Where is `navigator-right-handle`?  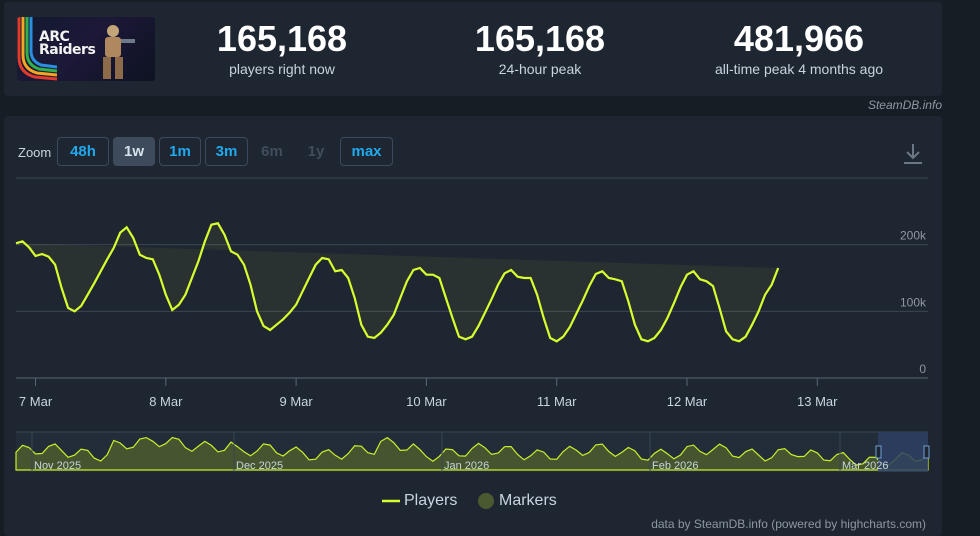 navigator-right-handle is located at coordinates (926, 452).